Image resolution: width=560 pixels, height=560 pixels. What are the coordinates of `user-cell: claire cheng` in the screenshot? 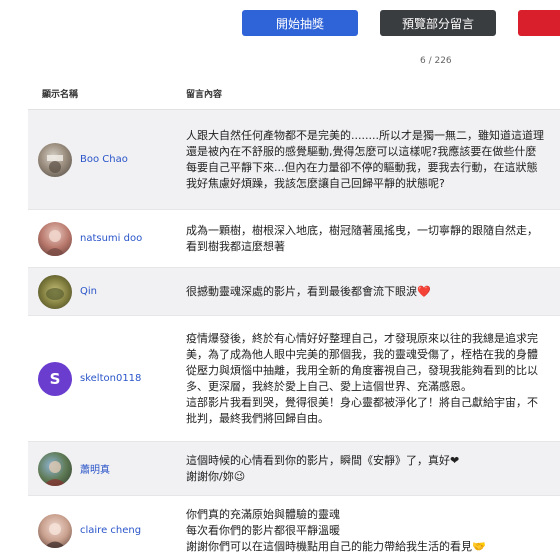 It's located at (107, 530).